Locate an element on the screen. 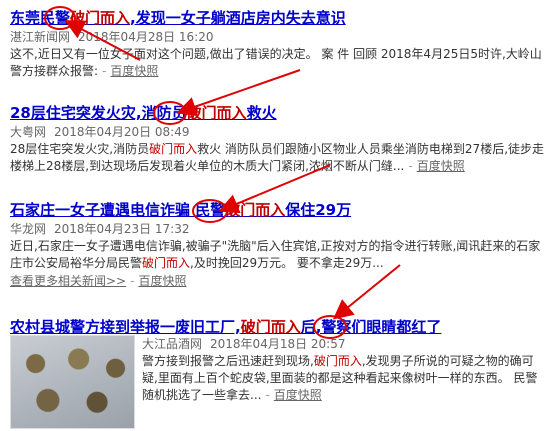 This screenshot has height=431, width=550. result-source: 大江品酒网 is located at coordinates (172, 344).